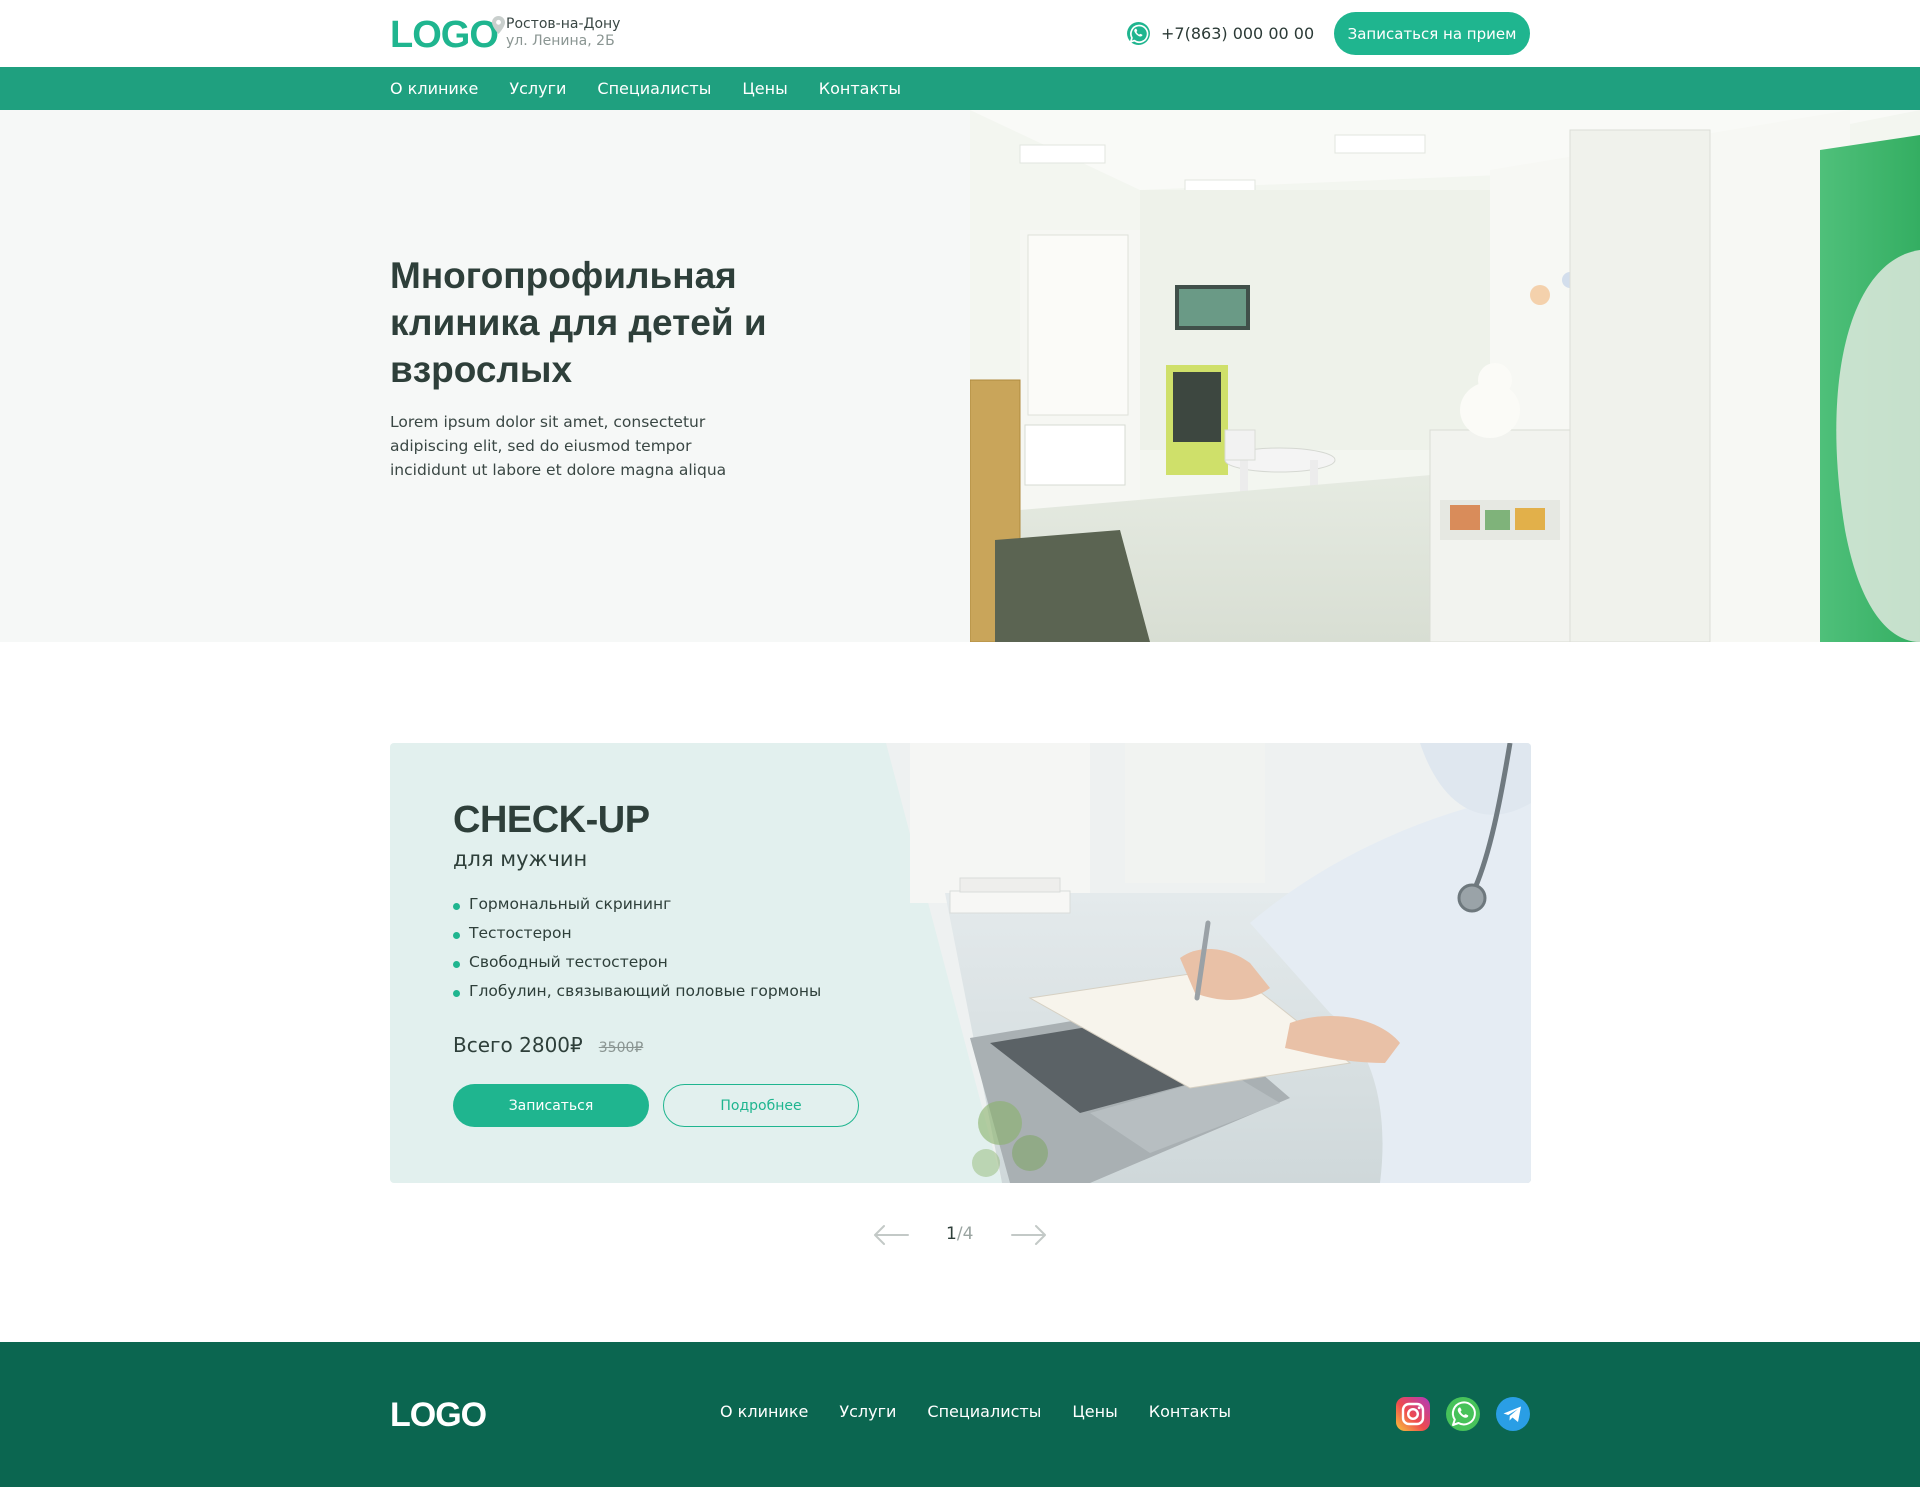  I want to click on footer-nav-about: О клинике, so click(764, 1411).